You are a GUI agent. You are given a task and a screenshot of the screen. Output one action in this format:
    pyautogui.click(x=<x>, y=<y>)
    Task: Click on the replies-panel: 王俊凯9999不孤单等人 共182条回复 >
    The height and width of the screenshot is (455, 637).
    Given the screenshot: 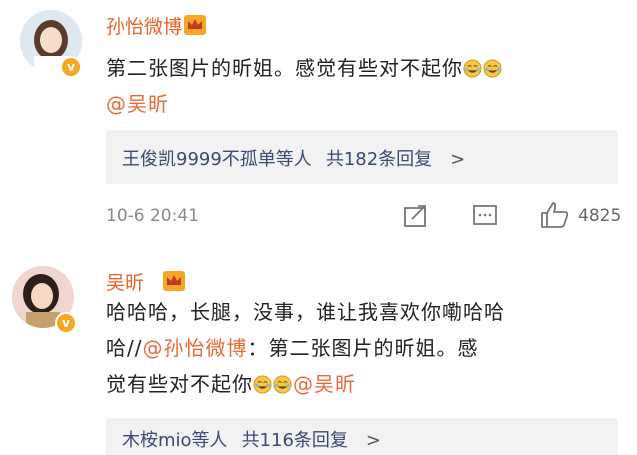 What is the action you would take?
    pyautogui.click(x=362, y=157)
    